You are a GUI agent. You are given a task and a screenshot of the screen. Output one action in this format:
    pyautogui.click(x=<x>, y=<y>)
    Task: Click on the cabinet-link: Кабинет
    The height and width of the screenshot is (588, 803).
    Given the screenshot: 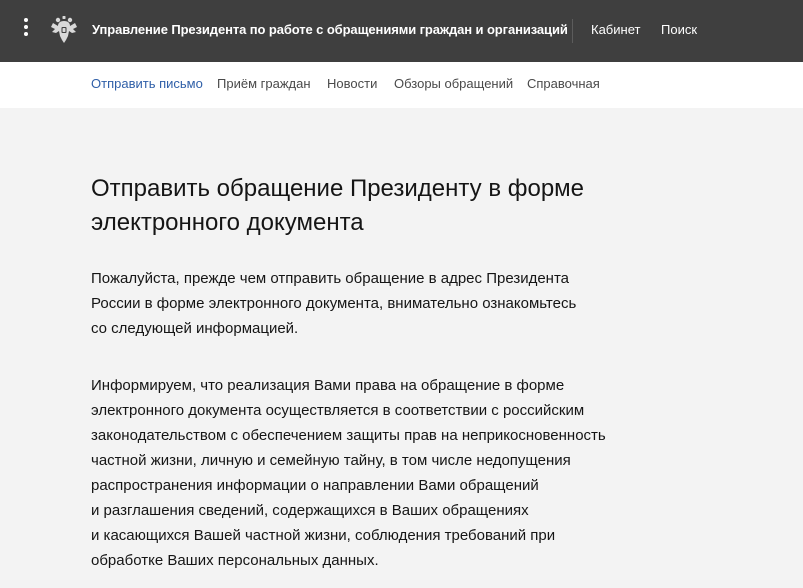 What is the action you would take?
    pyautogui.click(x=615, y=29)
    